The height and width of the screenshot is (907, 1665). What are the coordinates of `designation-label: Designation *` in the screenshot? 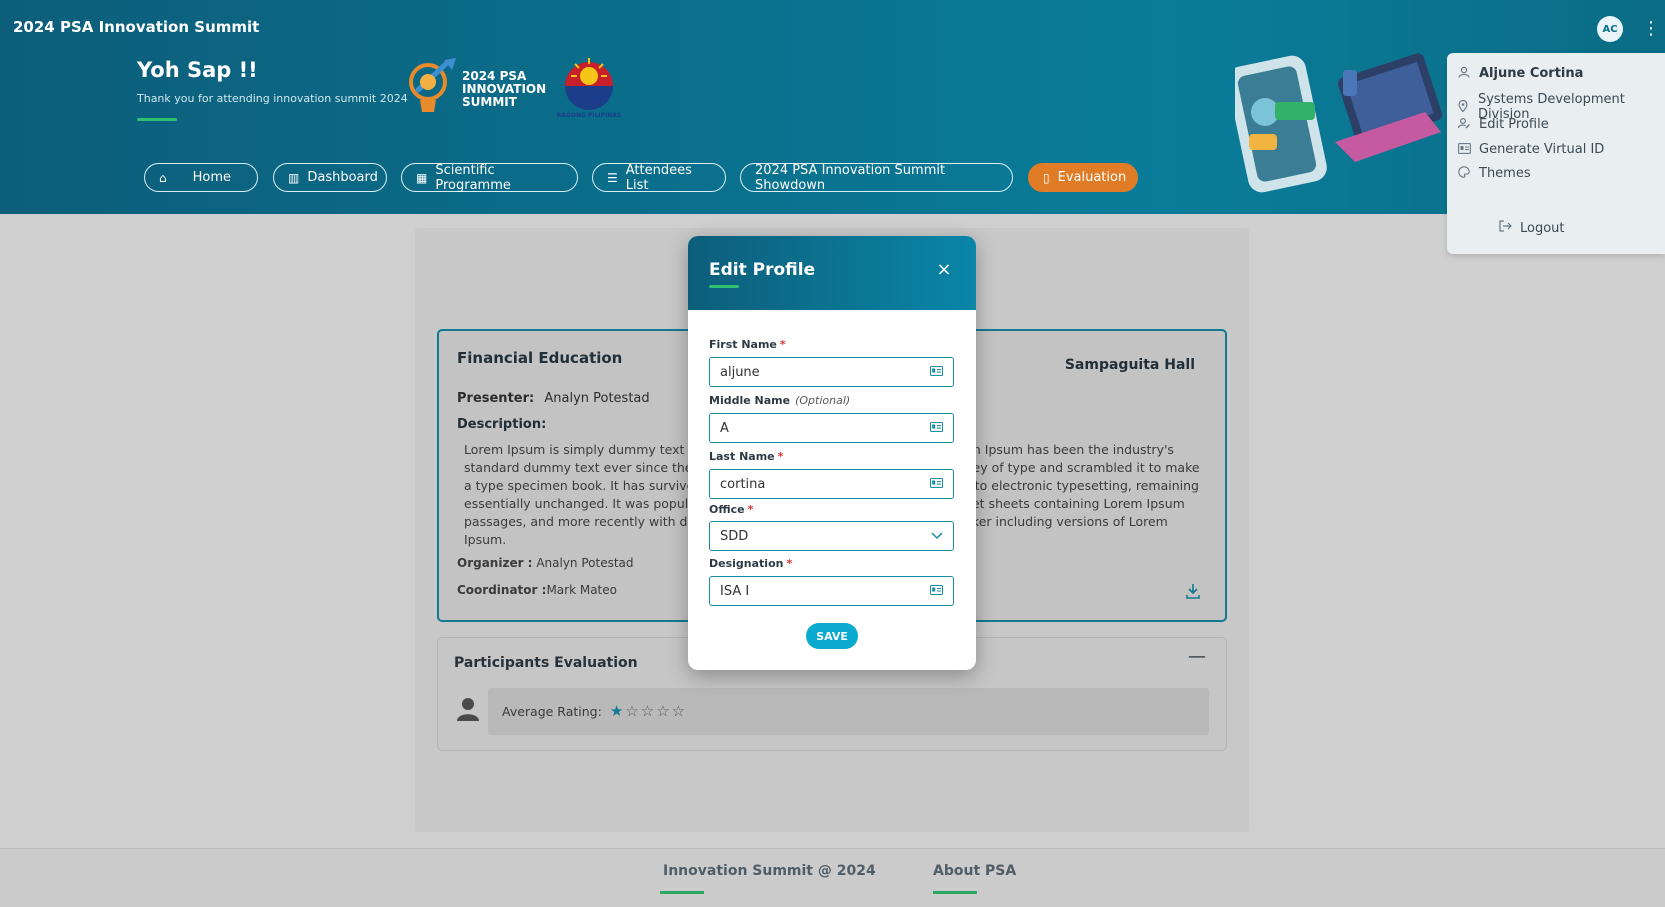 It's located at (750, 563).